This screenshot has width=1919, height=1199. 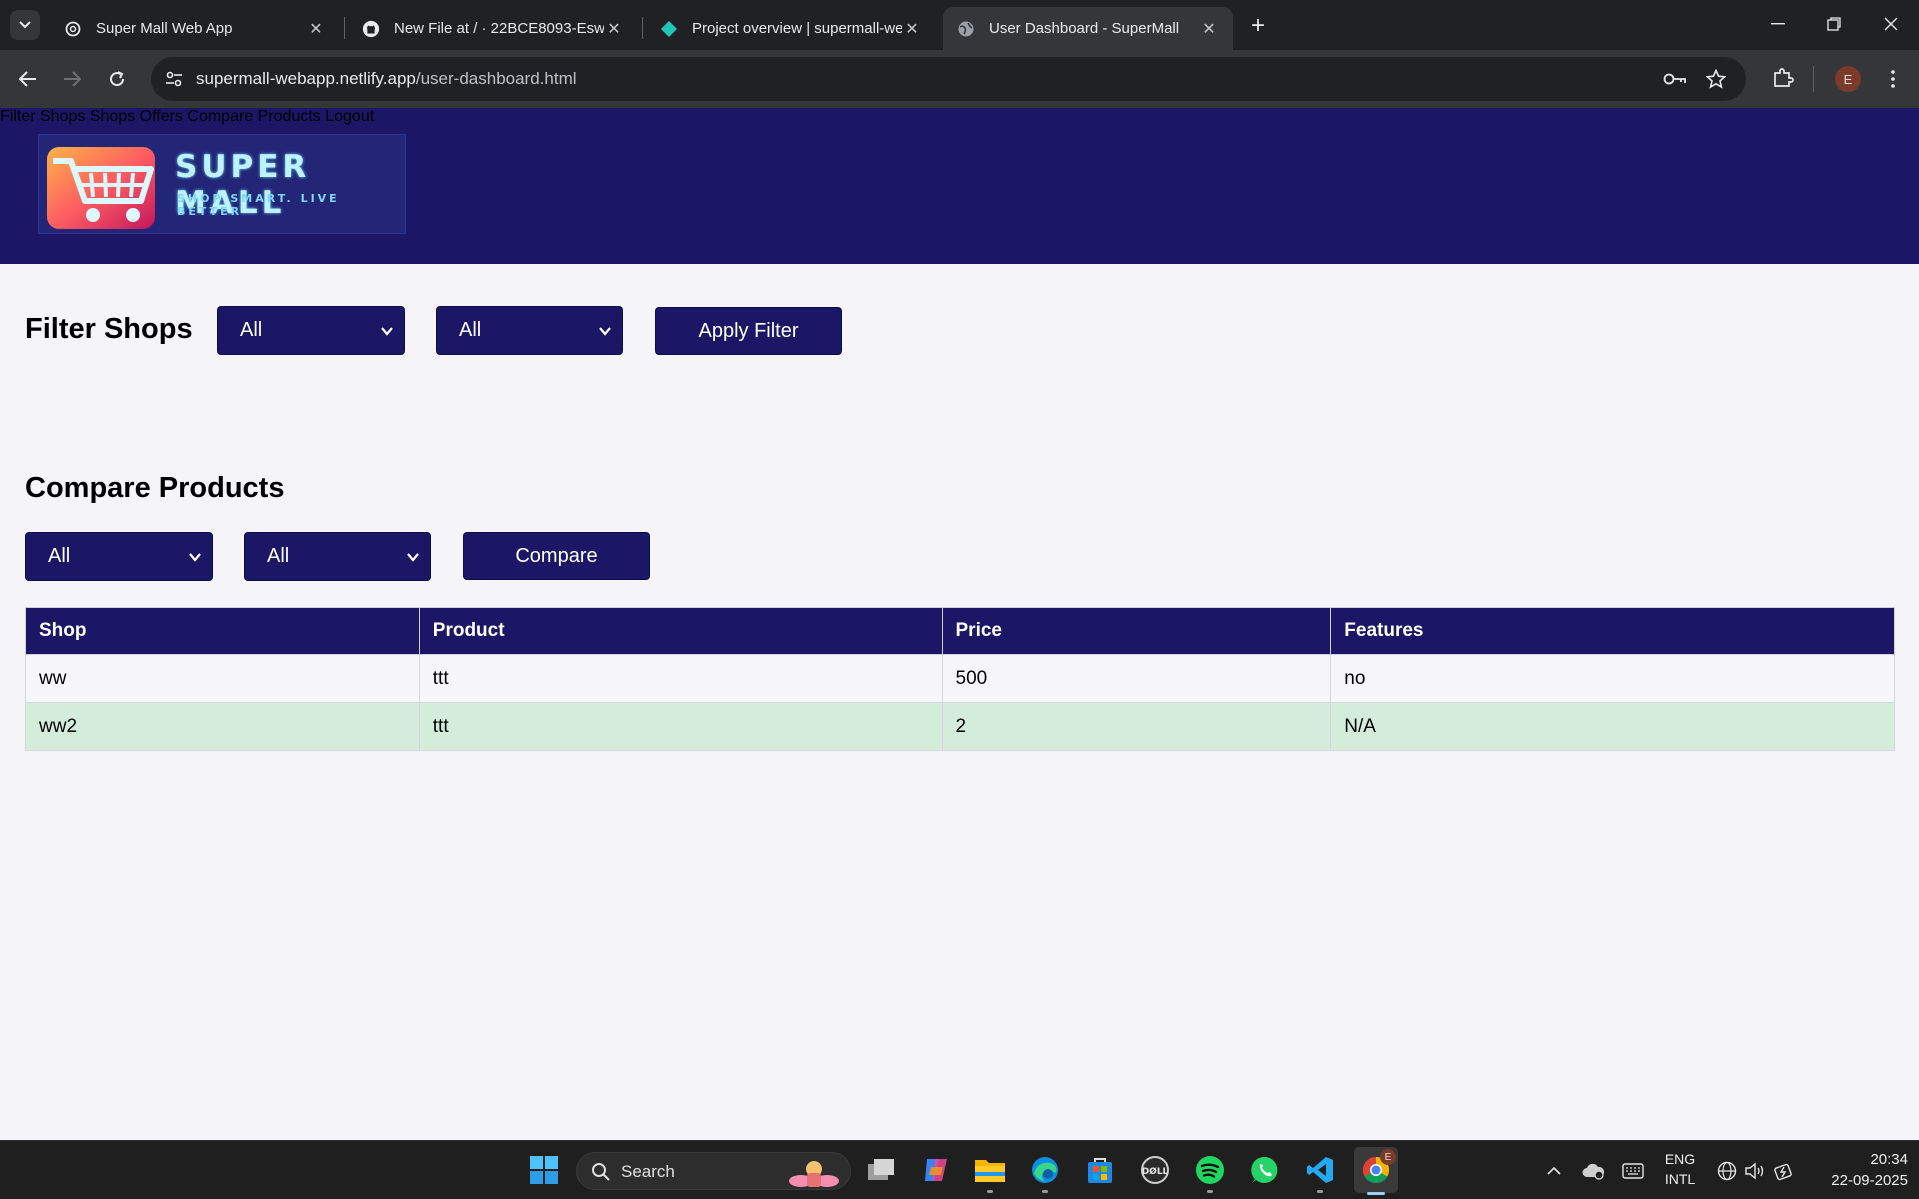 I want to click on close-window-icon, so click(x=1891, y=24).